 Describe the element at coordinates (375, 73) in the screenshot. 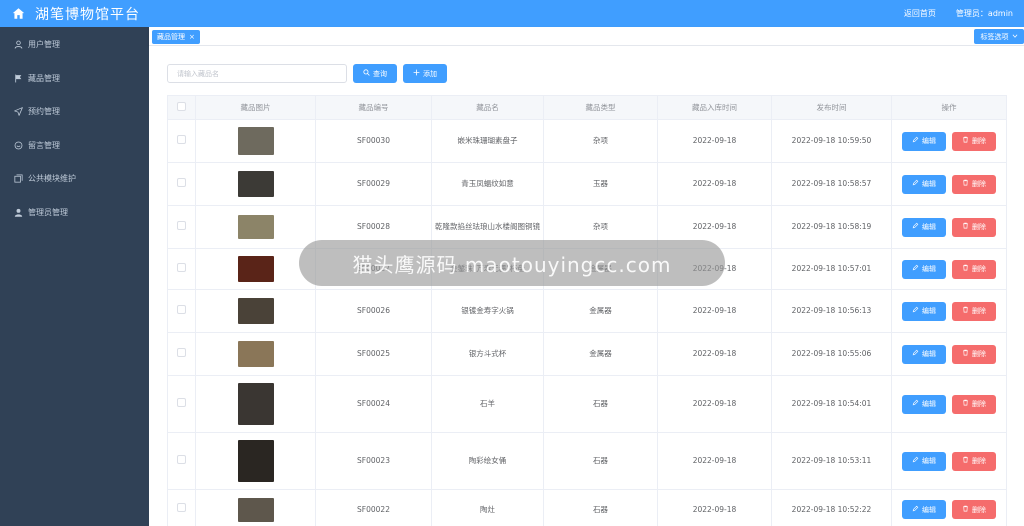

I see `search-button: 查询` at that location.